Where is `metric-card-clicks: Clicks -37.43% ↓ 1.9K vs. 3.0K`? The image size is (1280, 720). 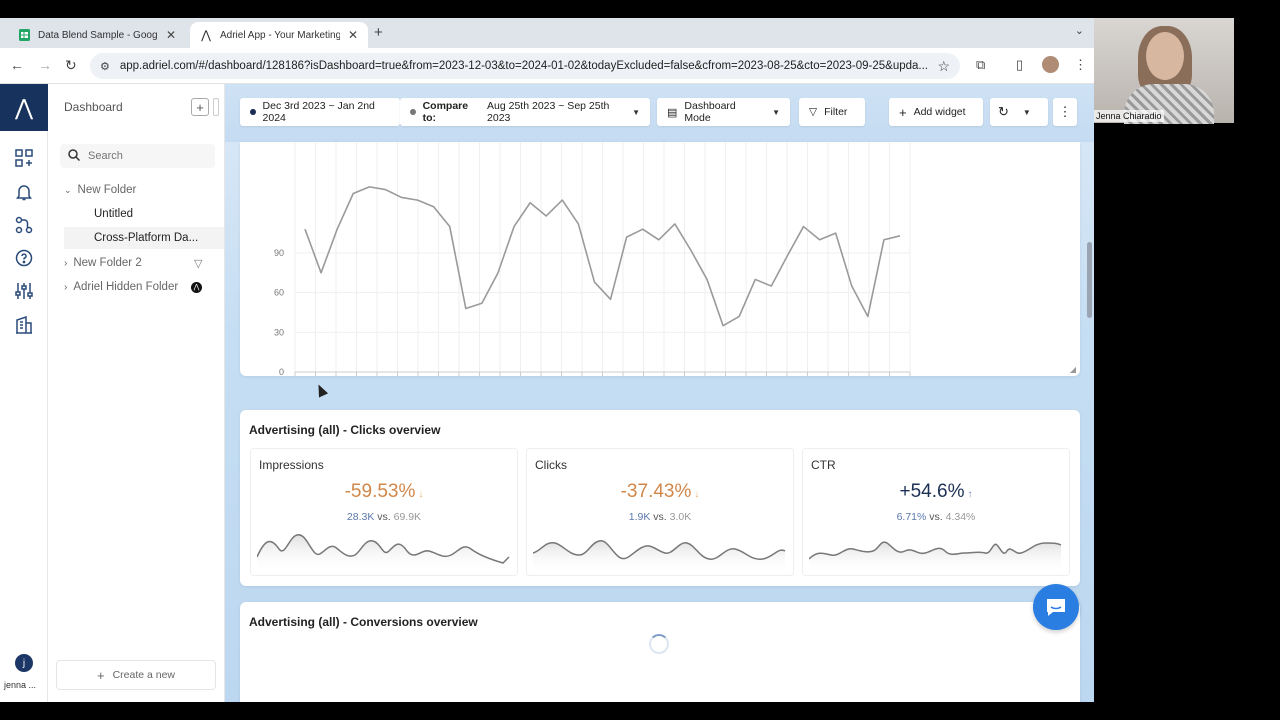 metric-card-clicks: Clicks -37.43% ↓ 1.9K vs. 3.0K is located at coordinates (660, 512).